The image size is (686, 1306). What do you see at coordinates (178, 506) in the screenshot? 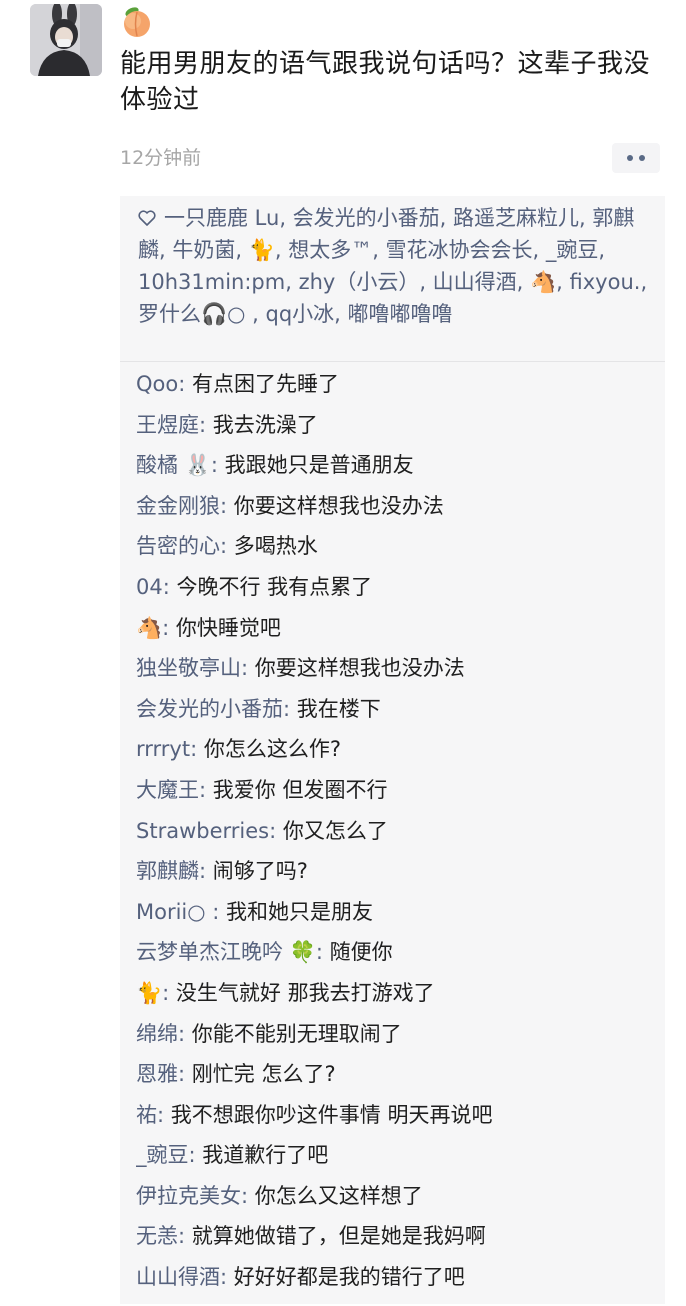
I see `comment-author: 金金刚狼` at bounding box center [178, 506].